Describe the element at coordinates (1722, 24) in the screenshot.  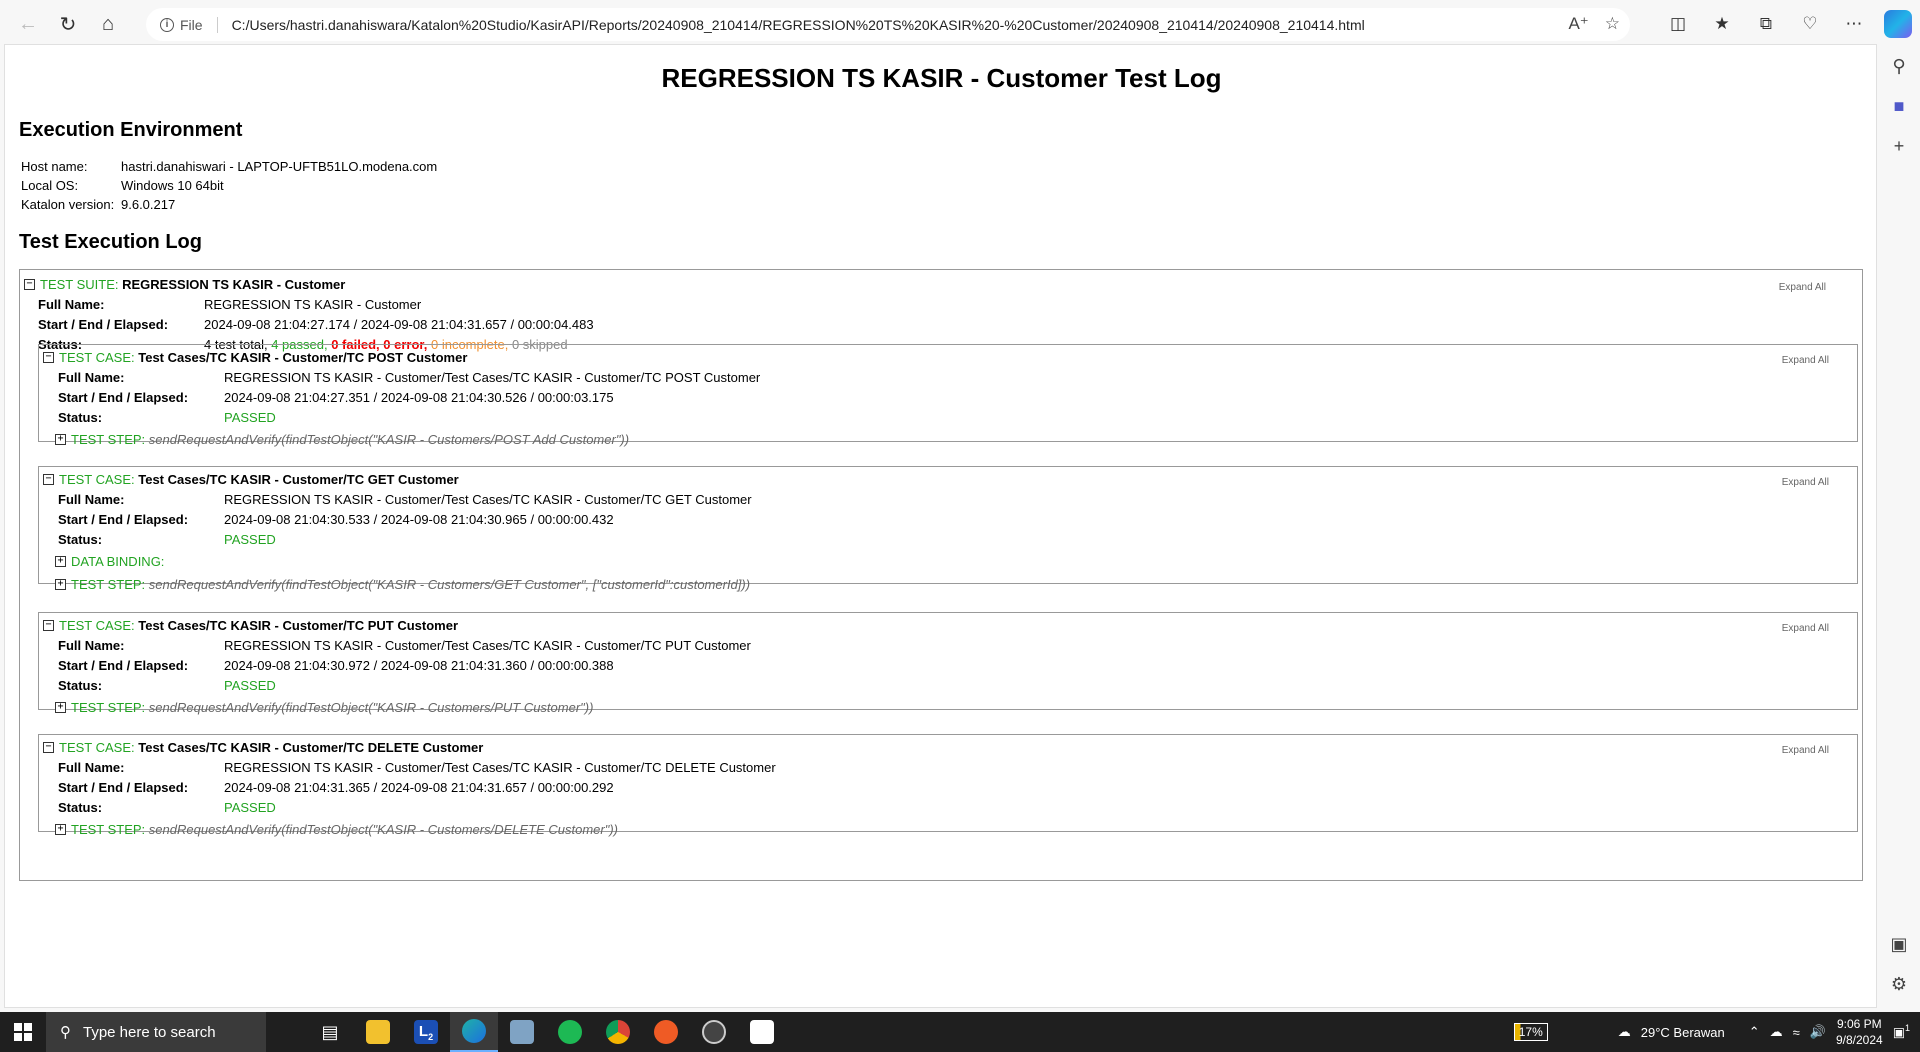
I see `favorites-icon: ★` at that location.